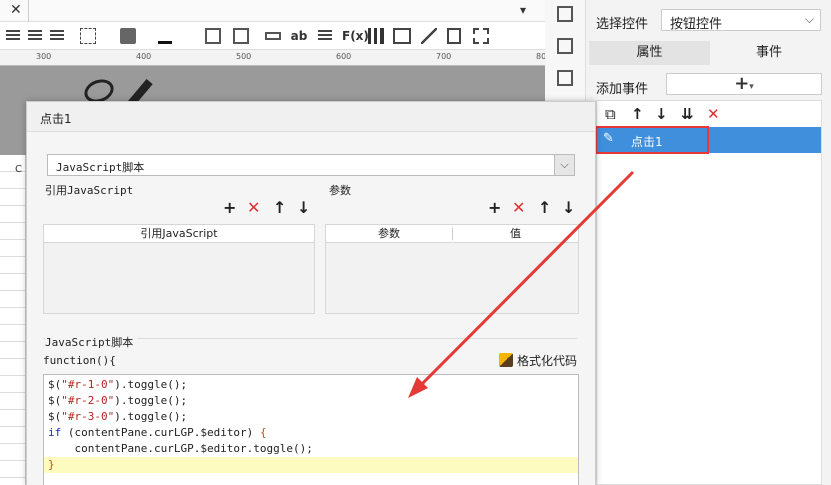 The image size is (831, 485). I want to click on format-code-button: 格式化代码, so click(538, 360).